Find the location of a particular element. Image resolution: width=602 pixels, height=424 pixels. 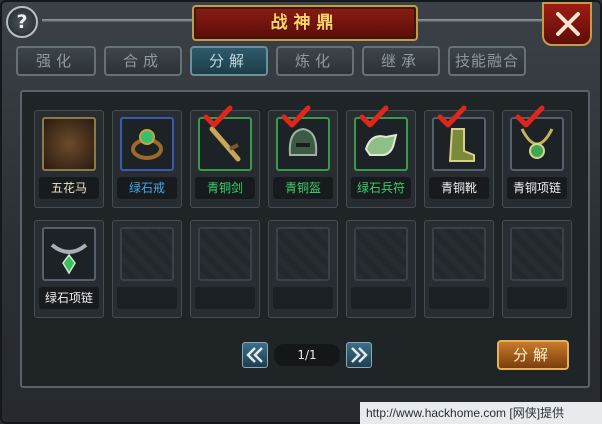

tab-combine: 合成 is located at coordinates (143, 61).